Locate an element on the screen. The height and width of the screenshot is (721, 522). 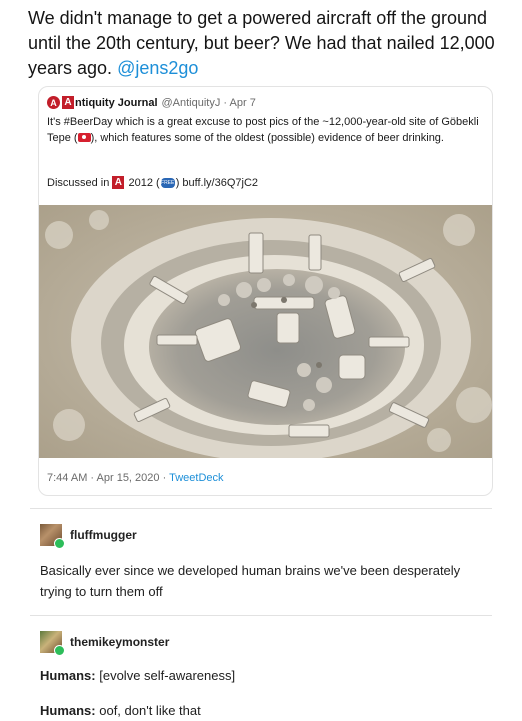
timestamp-text: 7:44 AM · Apr 15, 2020 · is located at coordinates (108, 478).